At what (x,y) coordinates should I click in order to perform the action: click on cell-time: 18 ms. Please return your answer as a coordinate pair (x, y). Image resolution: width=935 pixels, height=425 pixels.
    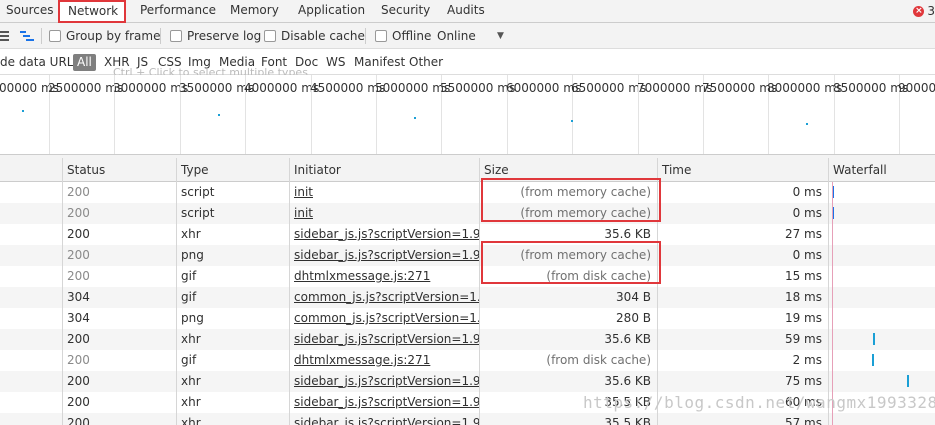
    Looking at the image, I should click on (803, 297).